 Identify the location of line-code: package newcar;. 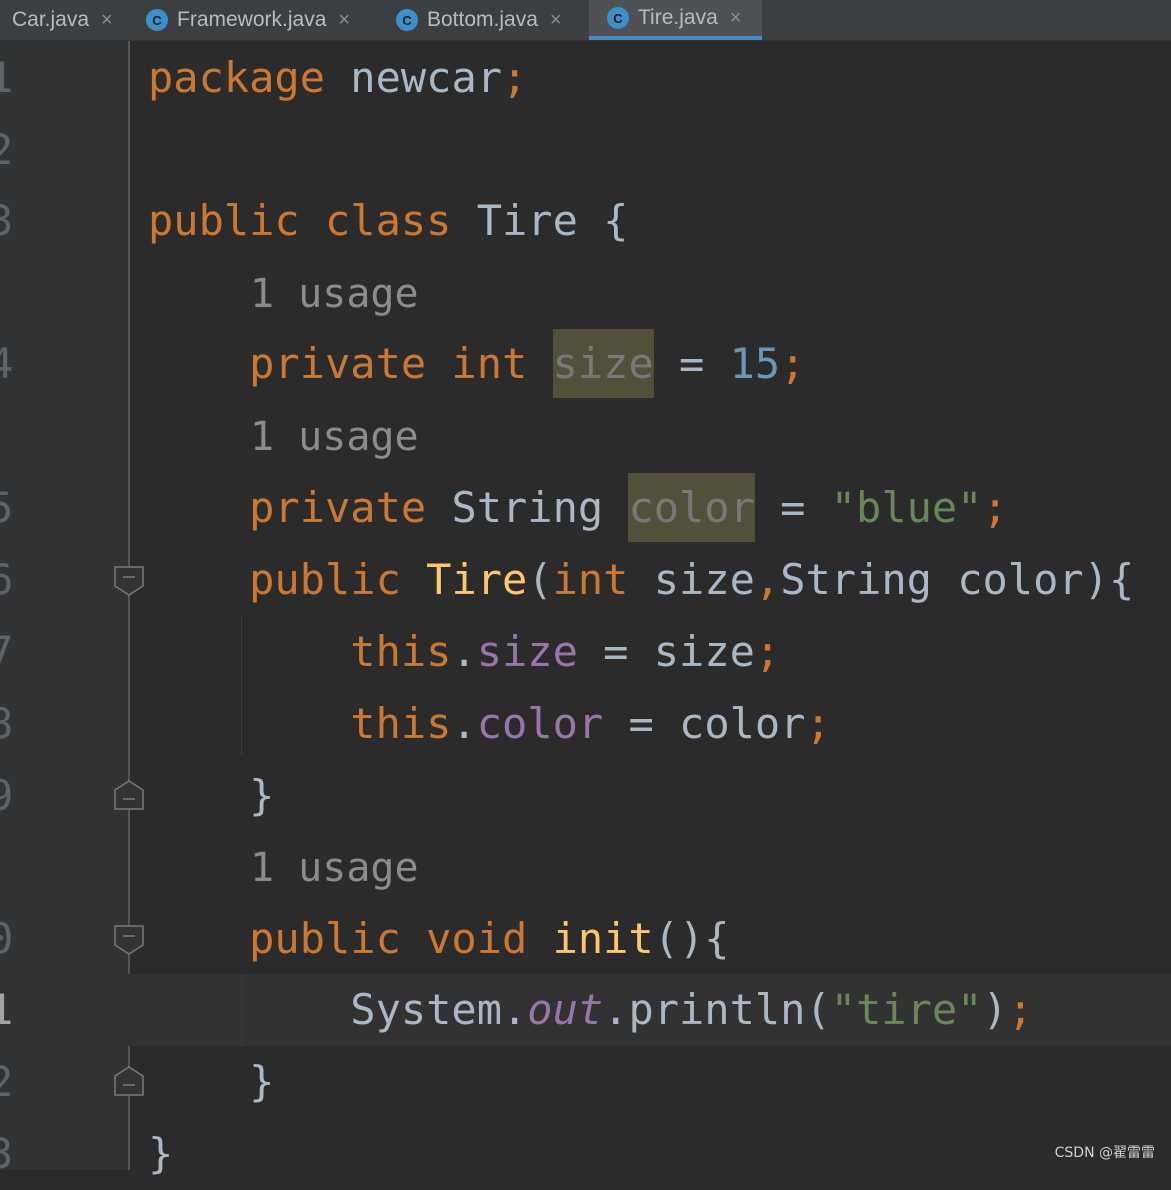
(337, 78).